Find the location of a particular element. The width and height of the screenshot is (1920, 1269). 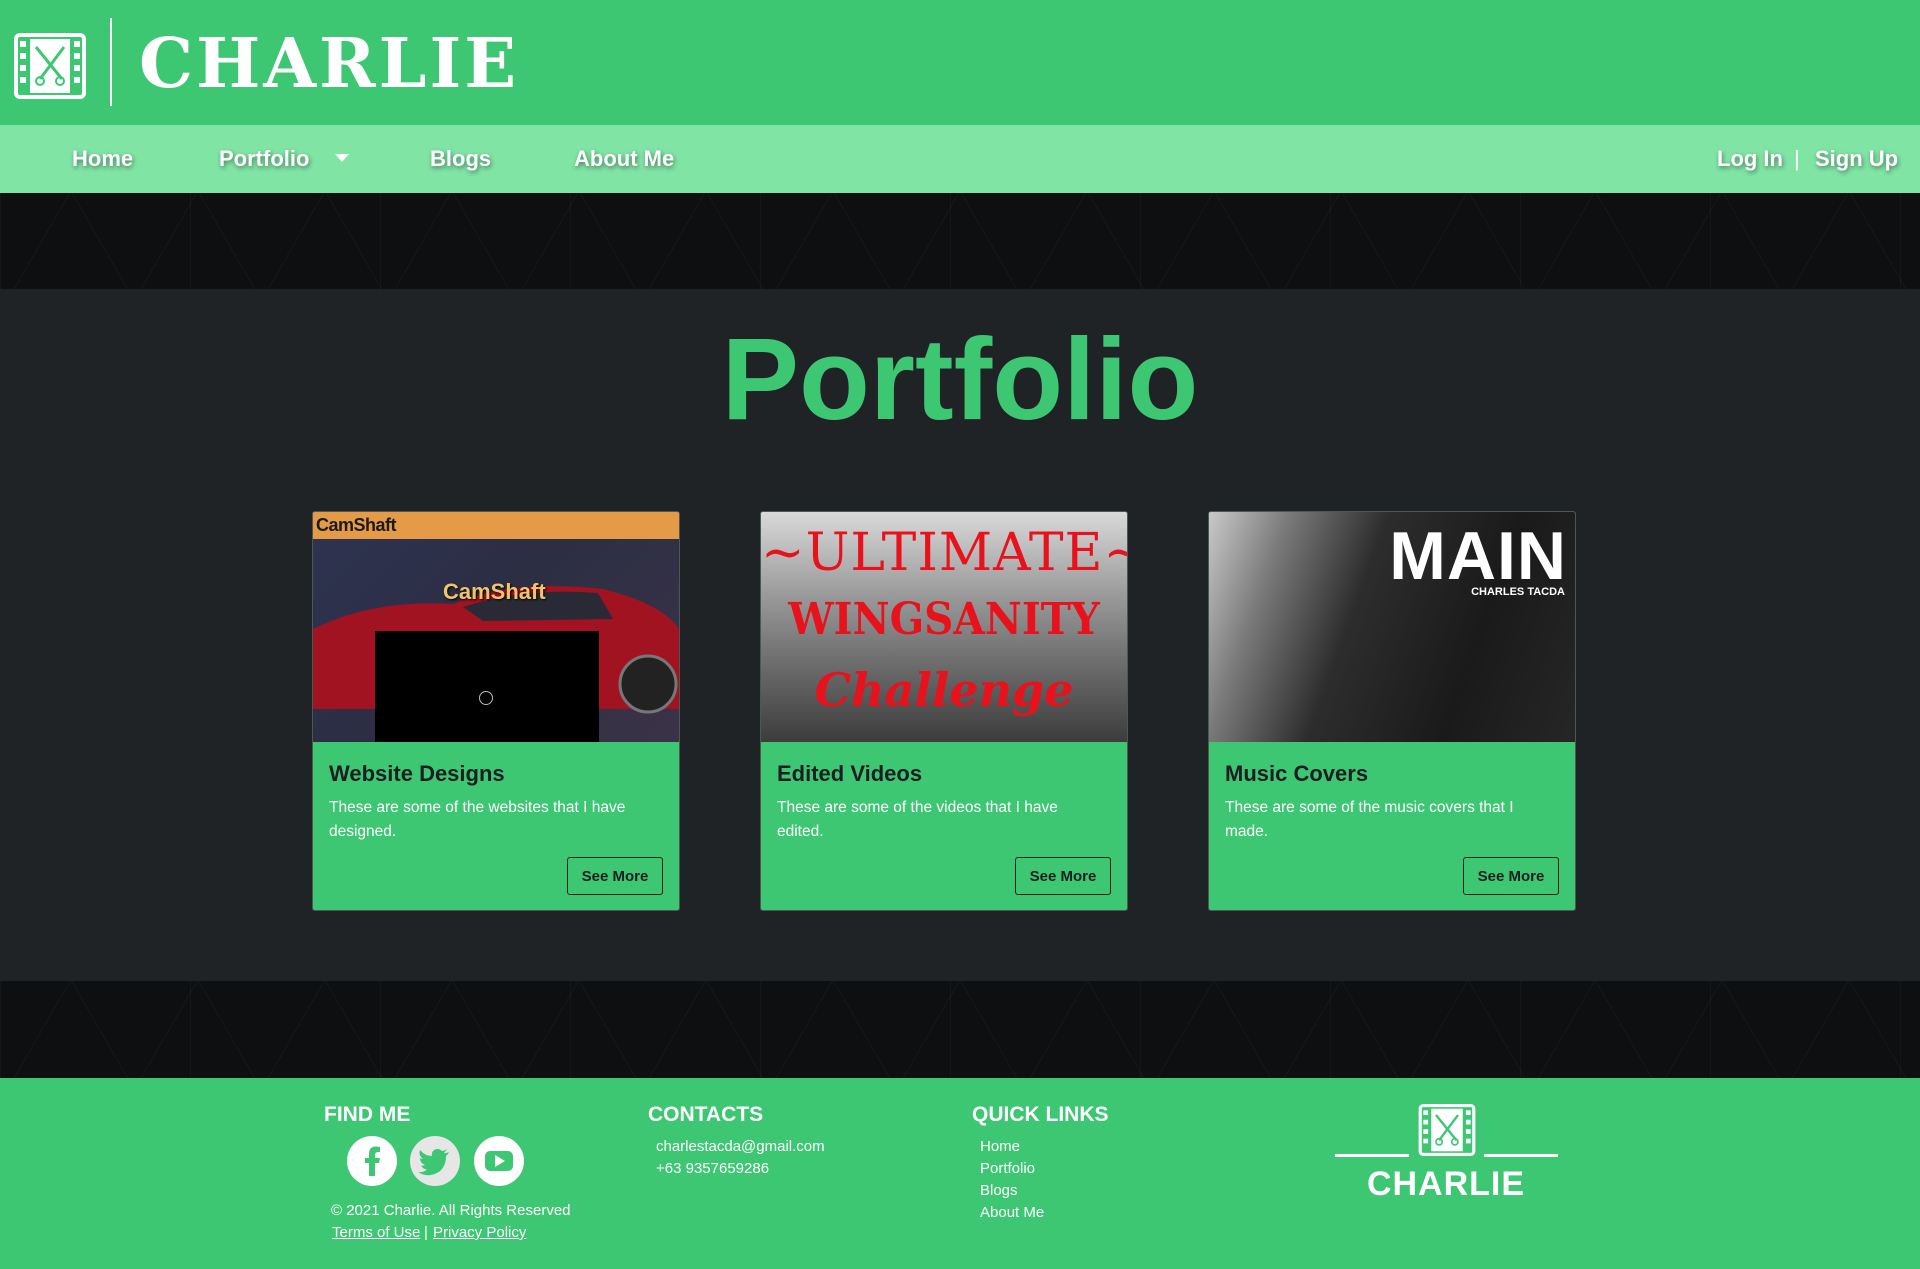

page-title: Portfolio is located at coordinates (960, 379).